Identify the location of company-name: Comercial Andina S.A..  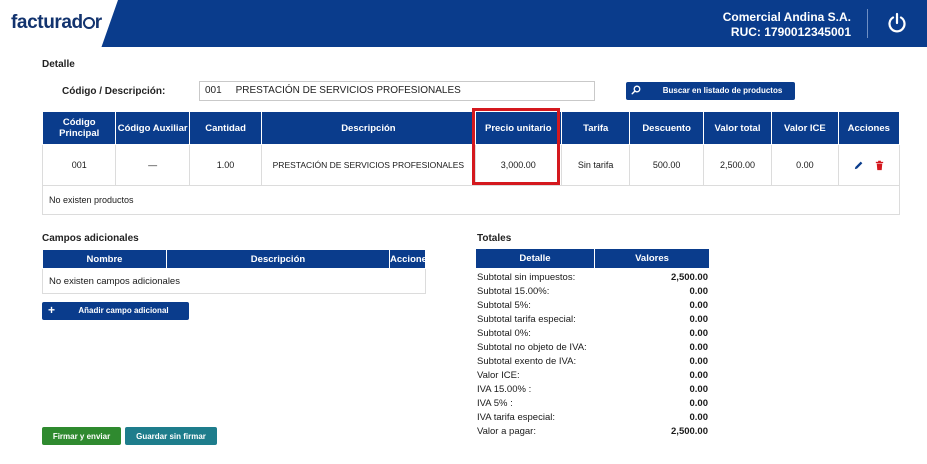
(786, 17).